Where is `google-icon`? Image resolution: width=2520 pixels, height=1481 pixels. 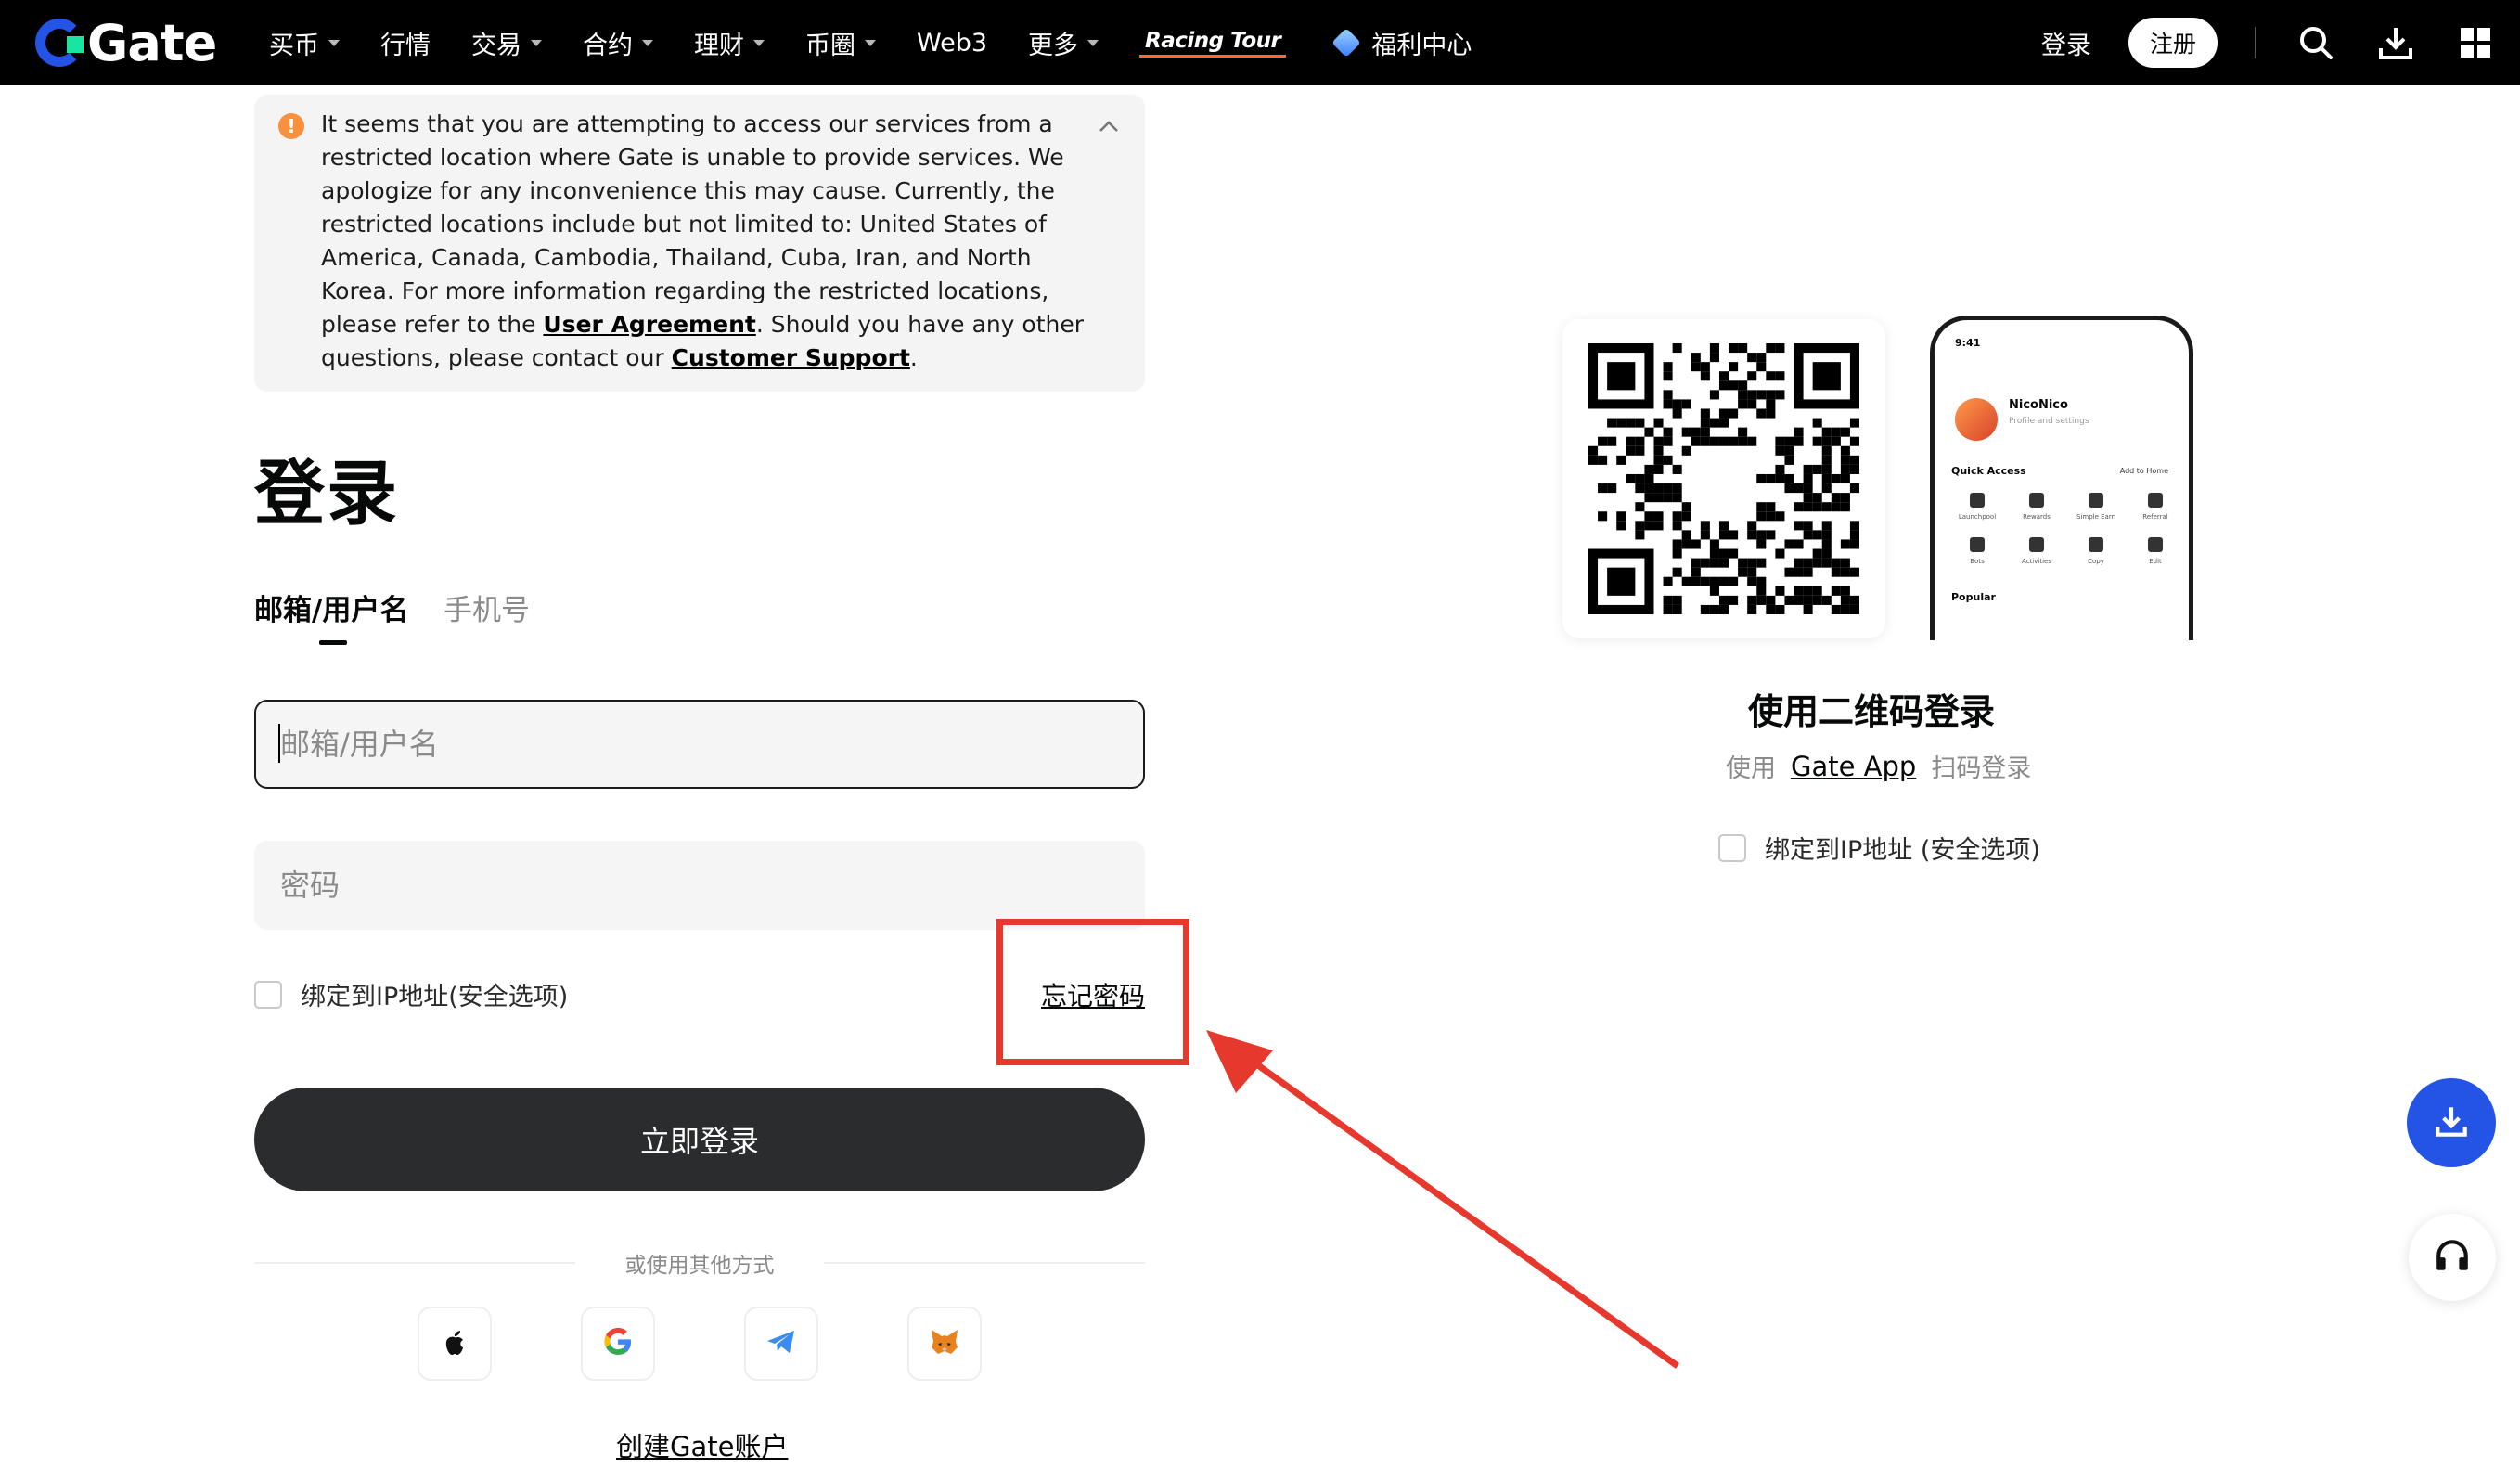
google-icon is located at coordinates (618, 1343).